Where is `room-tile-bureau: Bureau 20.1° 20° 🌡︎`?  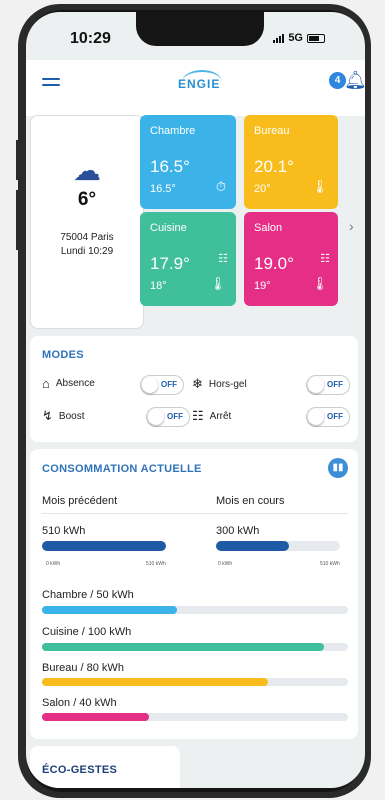
room-tile-bureau: Bureau 20.1° 20° 🌡︎ is located at coordinates (291, 162).